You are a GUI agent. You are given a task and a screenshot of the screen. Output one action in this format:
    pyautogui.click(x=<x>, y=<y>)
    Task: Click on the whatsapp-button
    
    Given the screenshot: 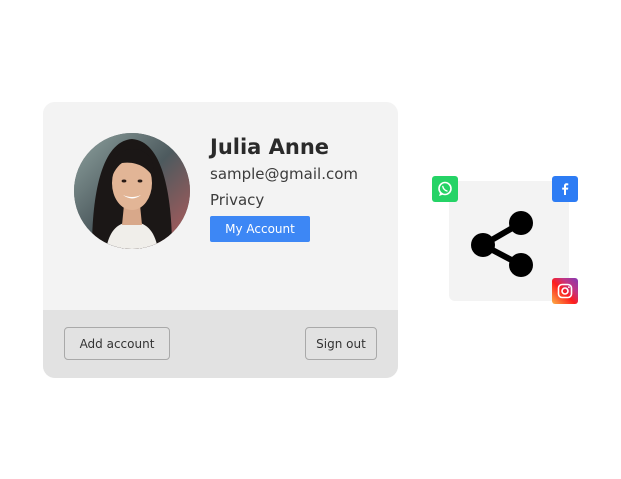 What is the action you would take?
    pyautogui.click(x=445, y=189)
    